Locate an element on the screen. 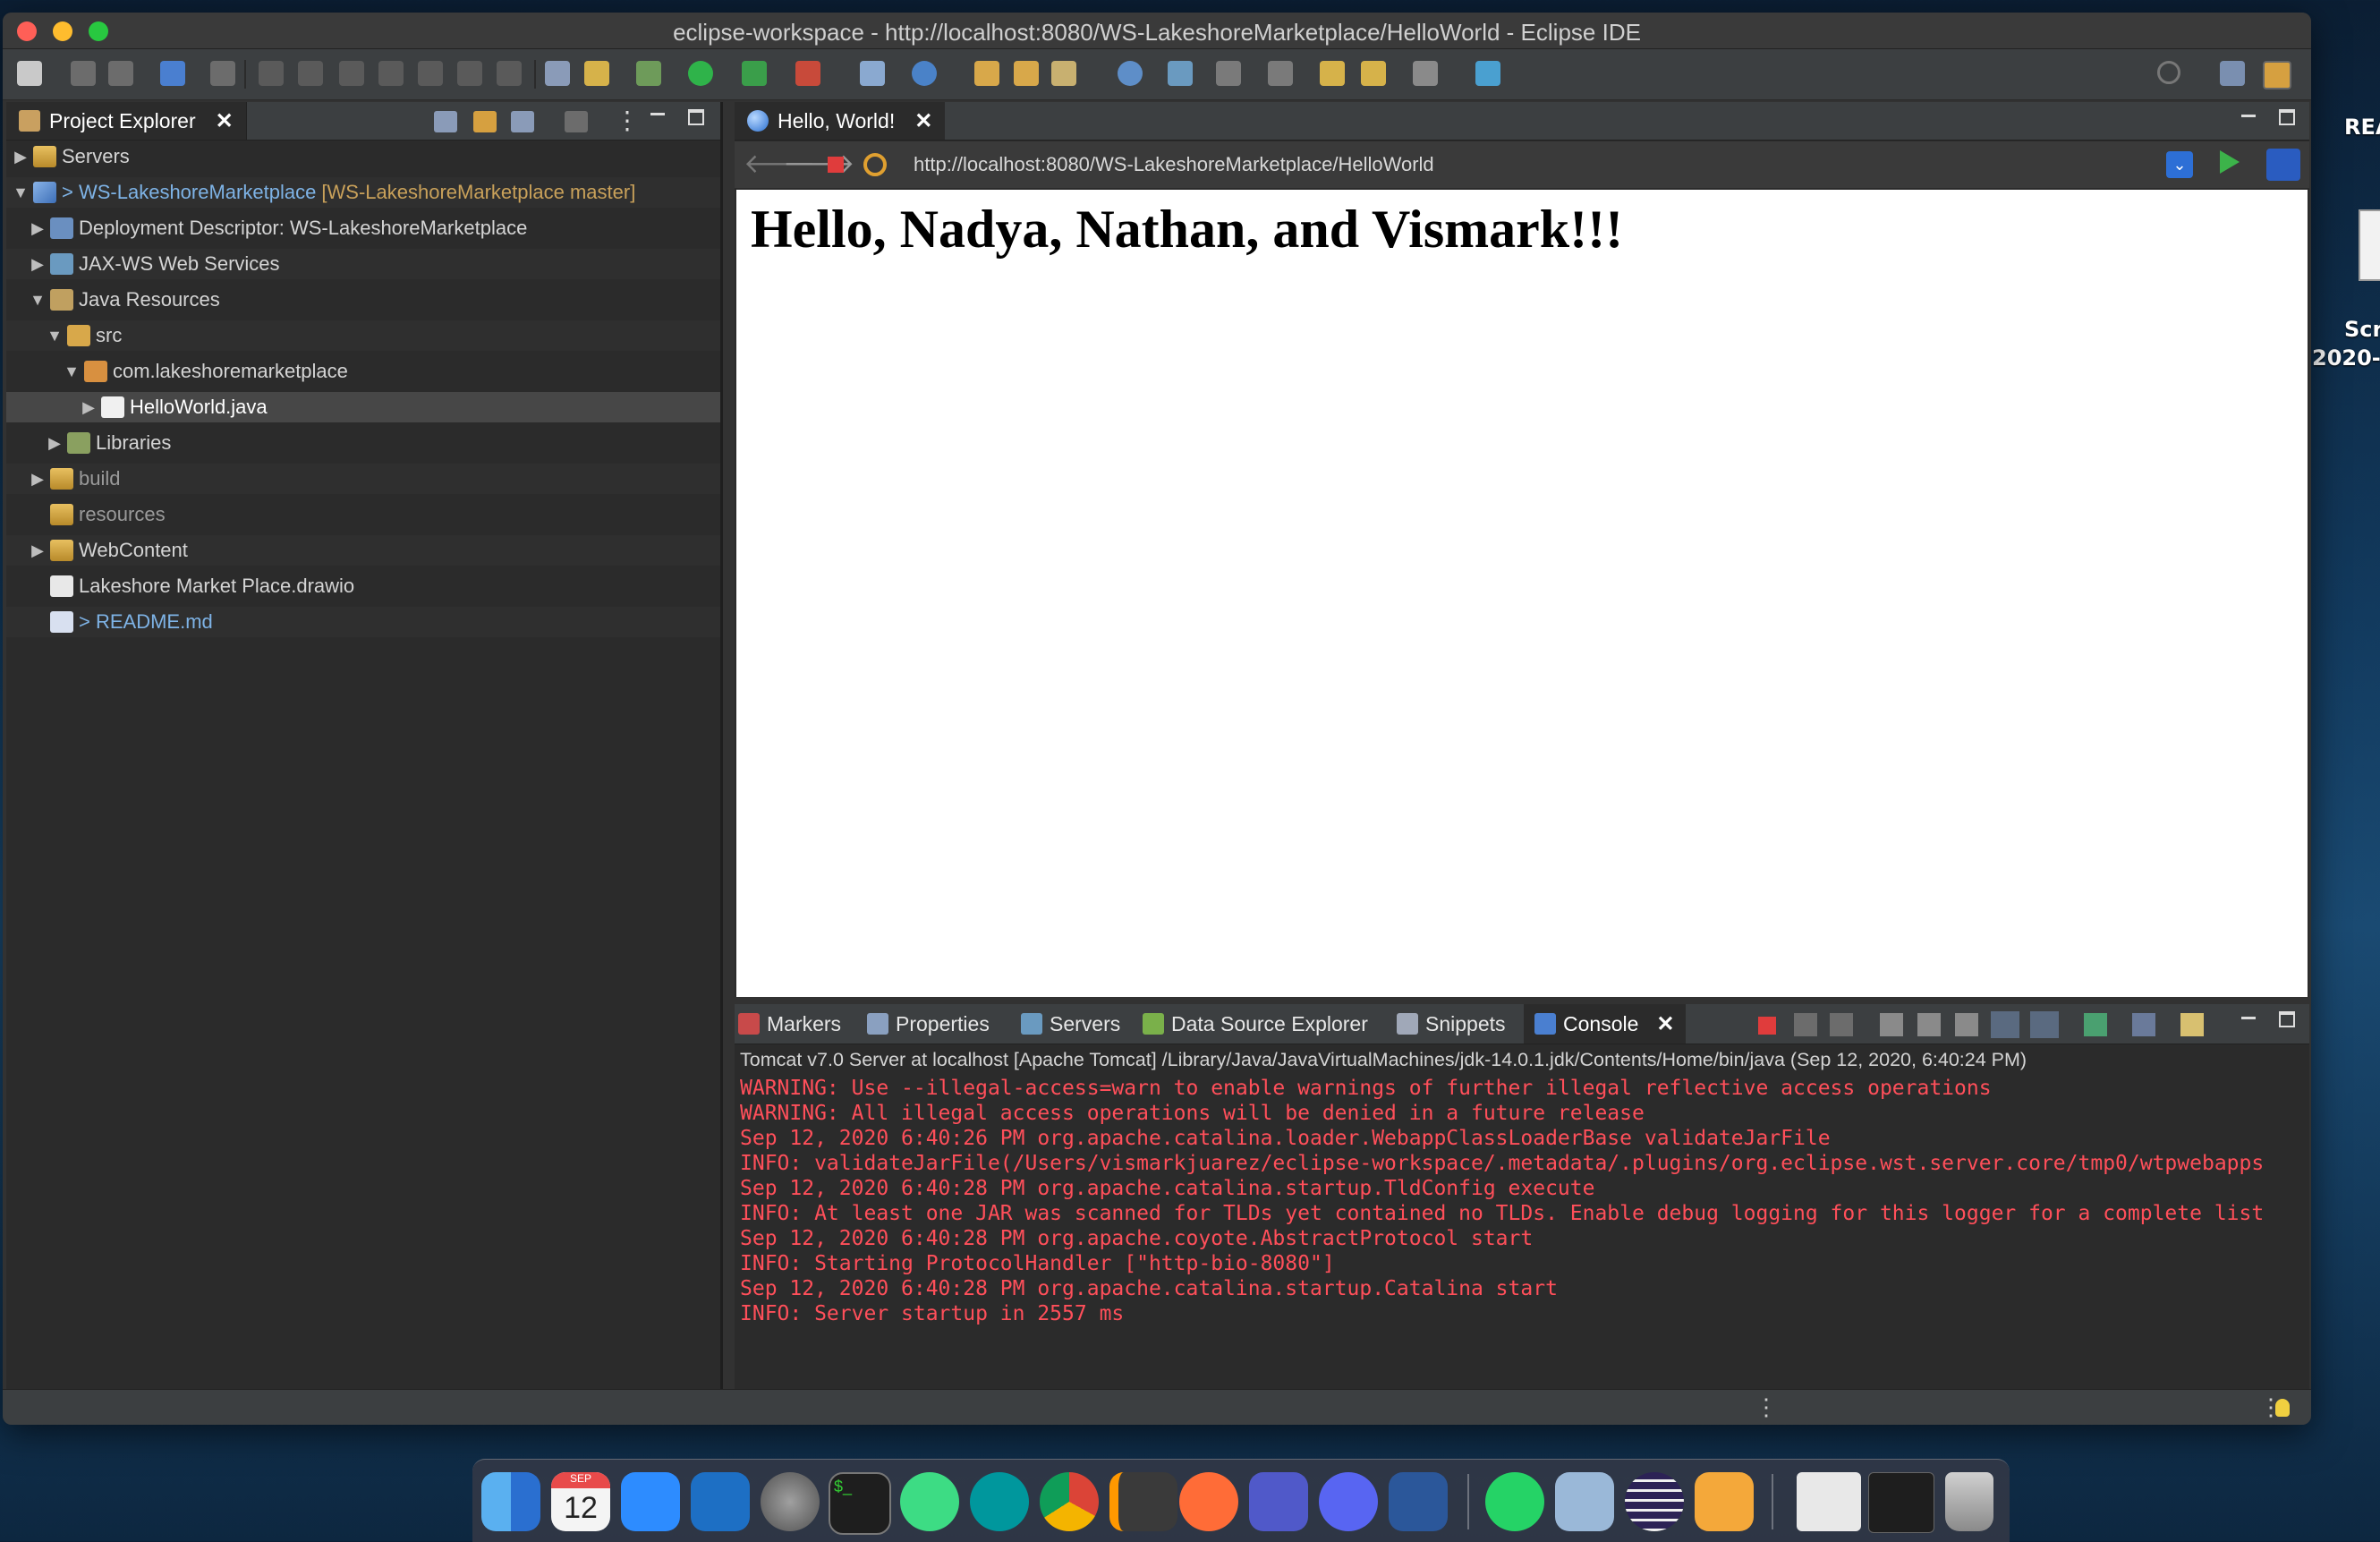 The image size is (2380, 1542). minimize-editor-icon is located at coordinates (2248, 116).